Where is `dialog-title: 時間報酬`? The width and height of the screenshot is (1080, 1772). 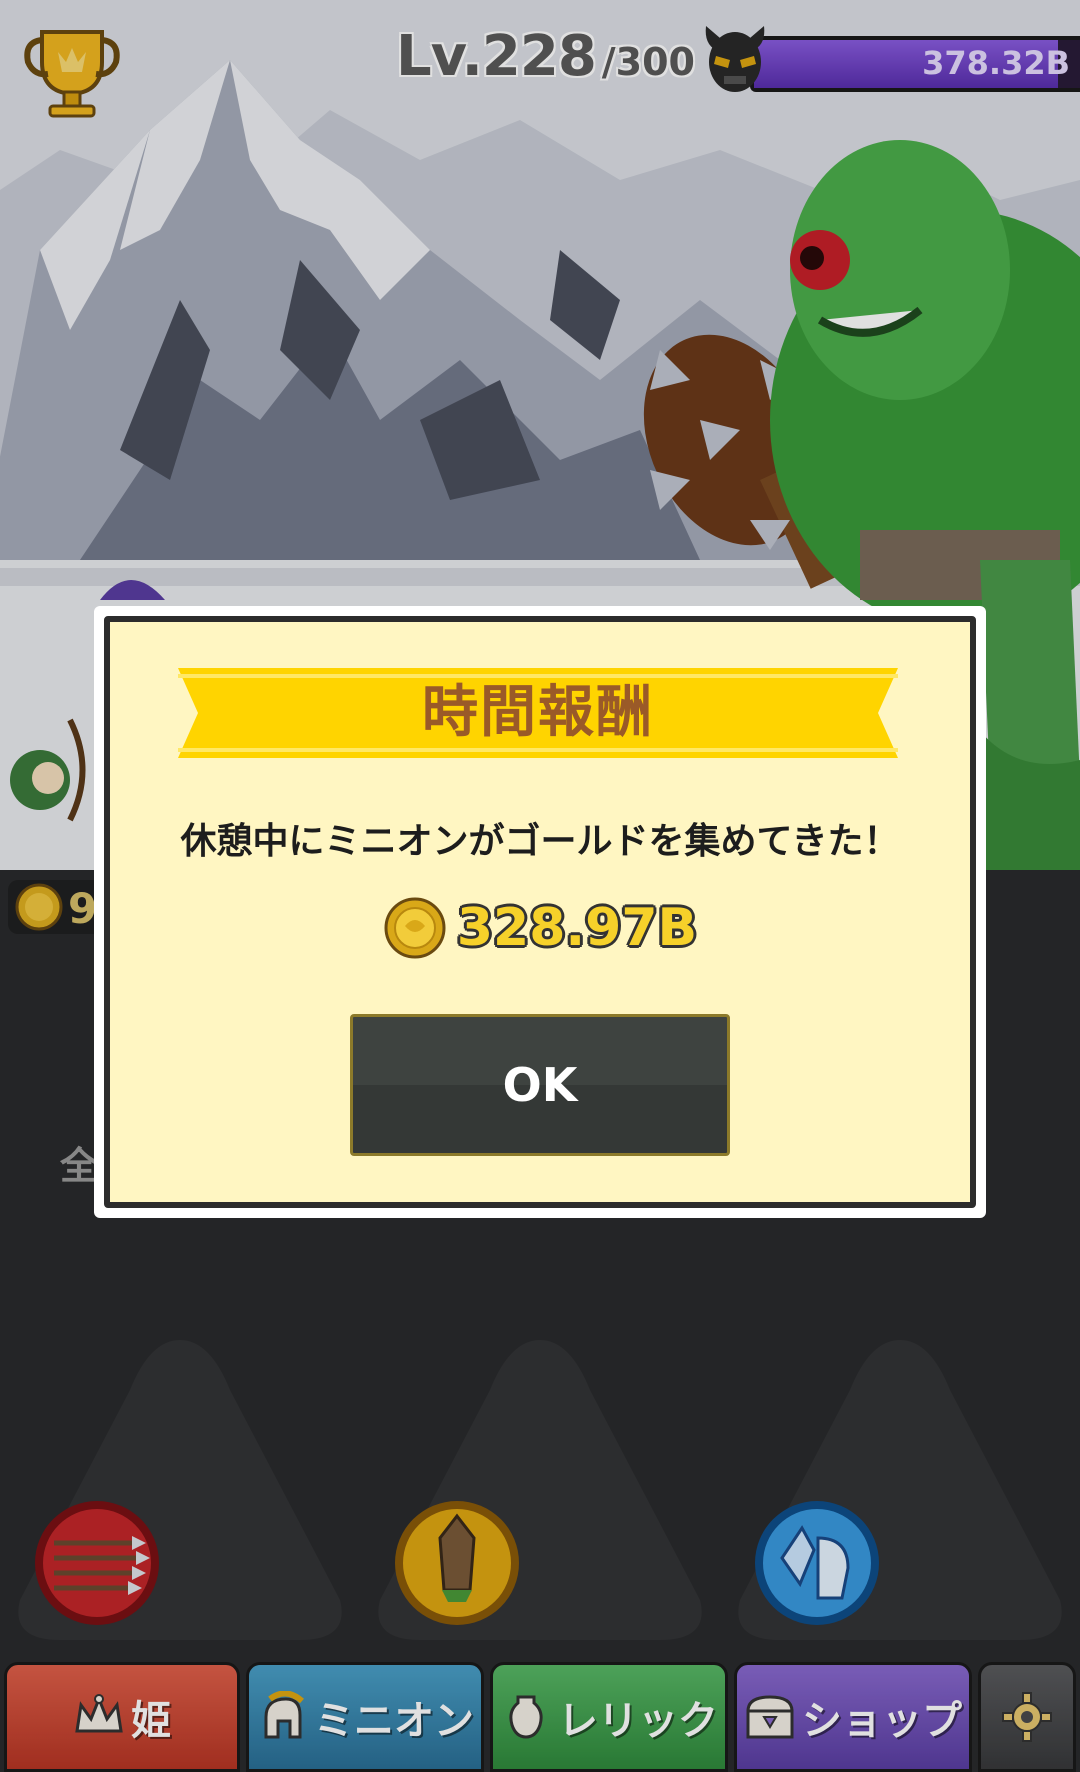
dialog-title: 時間報酬 is located at coordinates (538, 712).